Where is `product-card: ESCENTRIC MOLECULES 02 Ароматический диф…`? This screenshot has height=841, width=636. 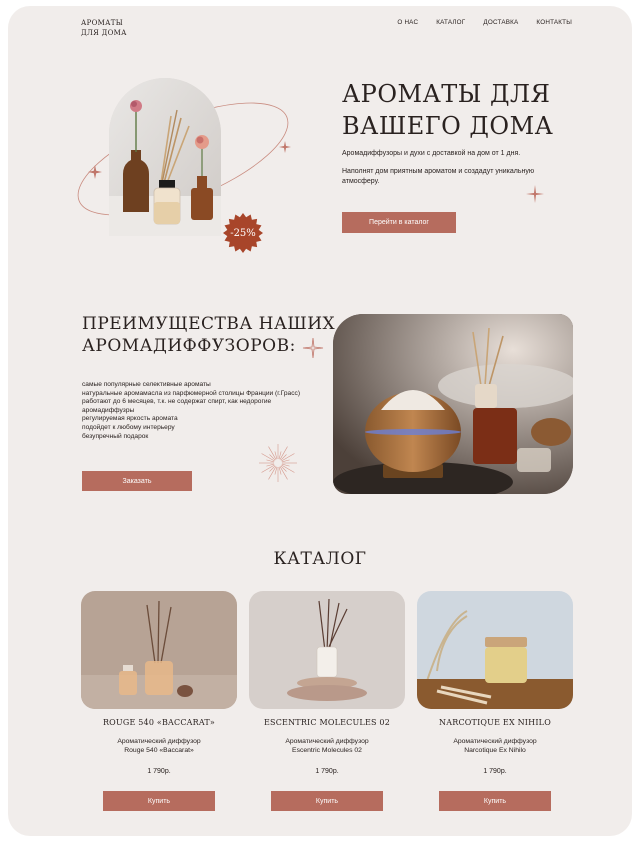
product-card: ESCENTRIC MOLECULES 02 Ароматический диф… is located at coordinates (327, 701).